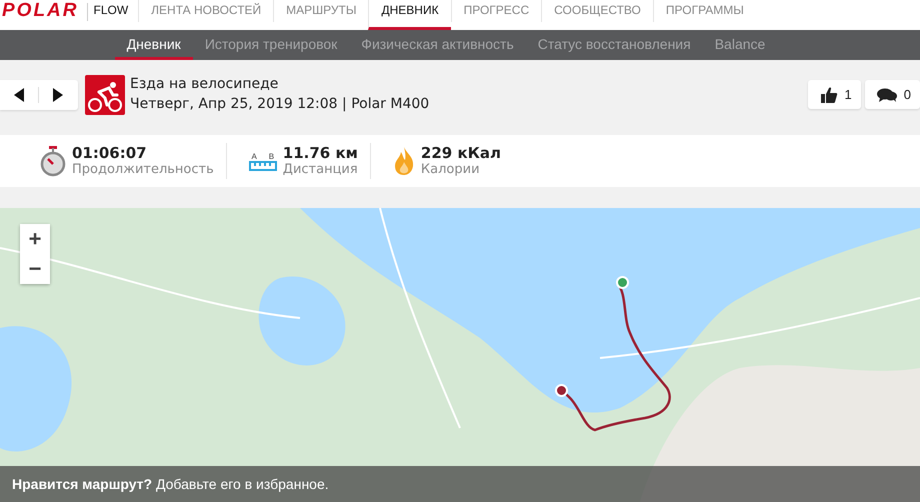  What do you see at coordinates (450, 170) in the screenshot?
I see `stat-label: Калории` at bounding box center [450, 170].